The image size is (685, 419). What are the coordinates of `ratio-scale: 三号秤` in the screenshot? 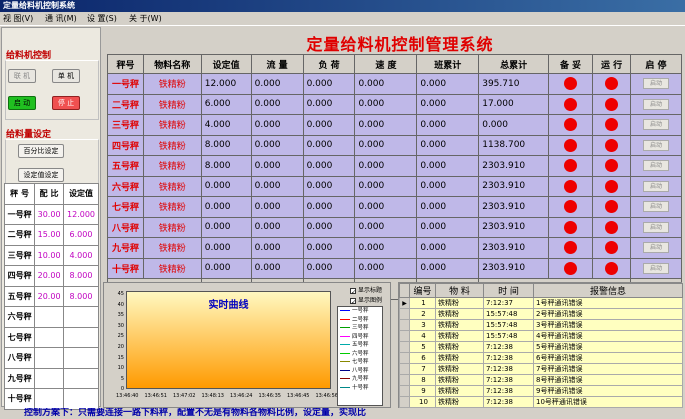 It's located at (19, 255).